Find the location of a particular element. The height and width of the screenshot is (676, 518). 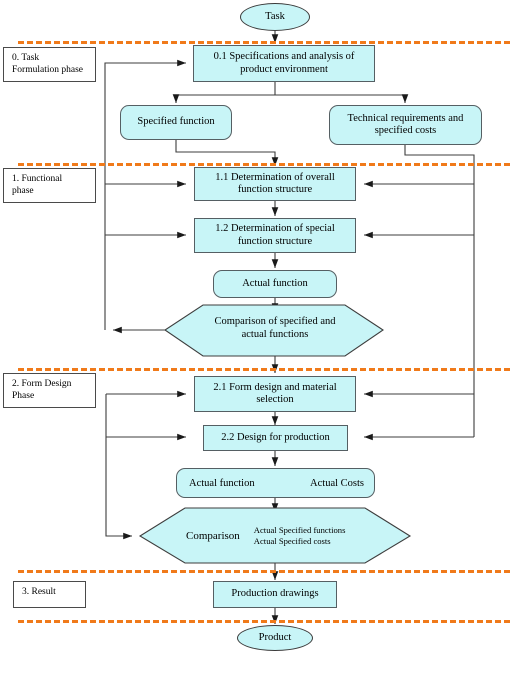

node-task-label: Task is located at coordinates (275, 16).